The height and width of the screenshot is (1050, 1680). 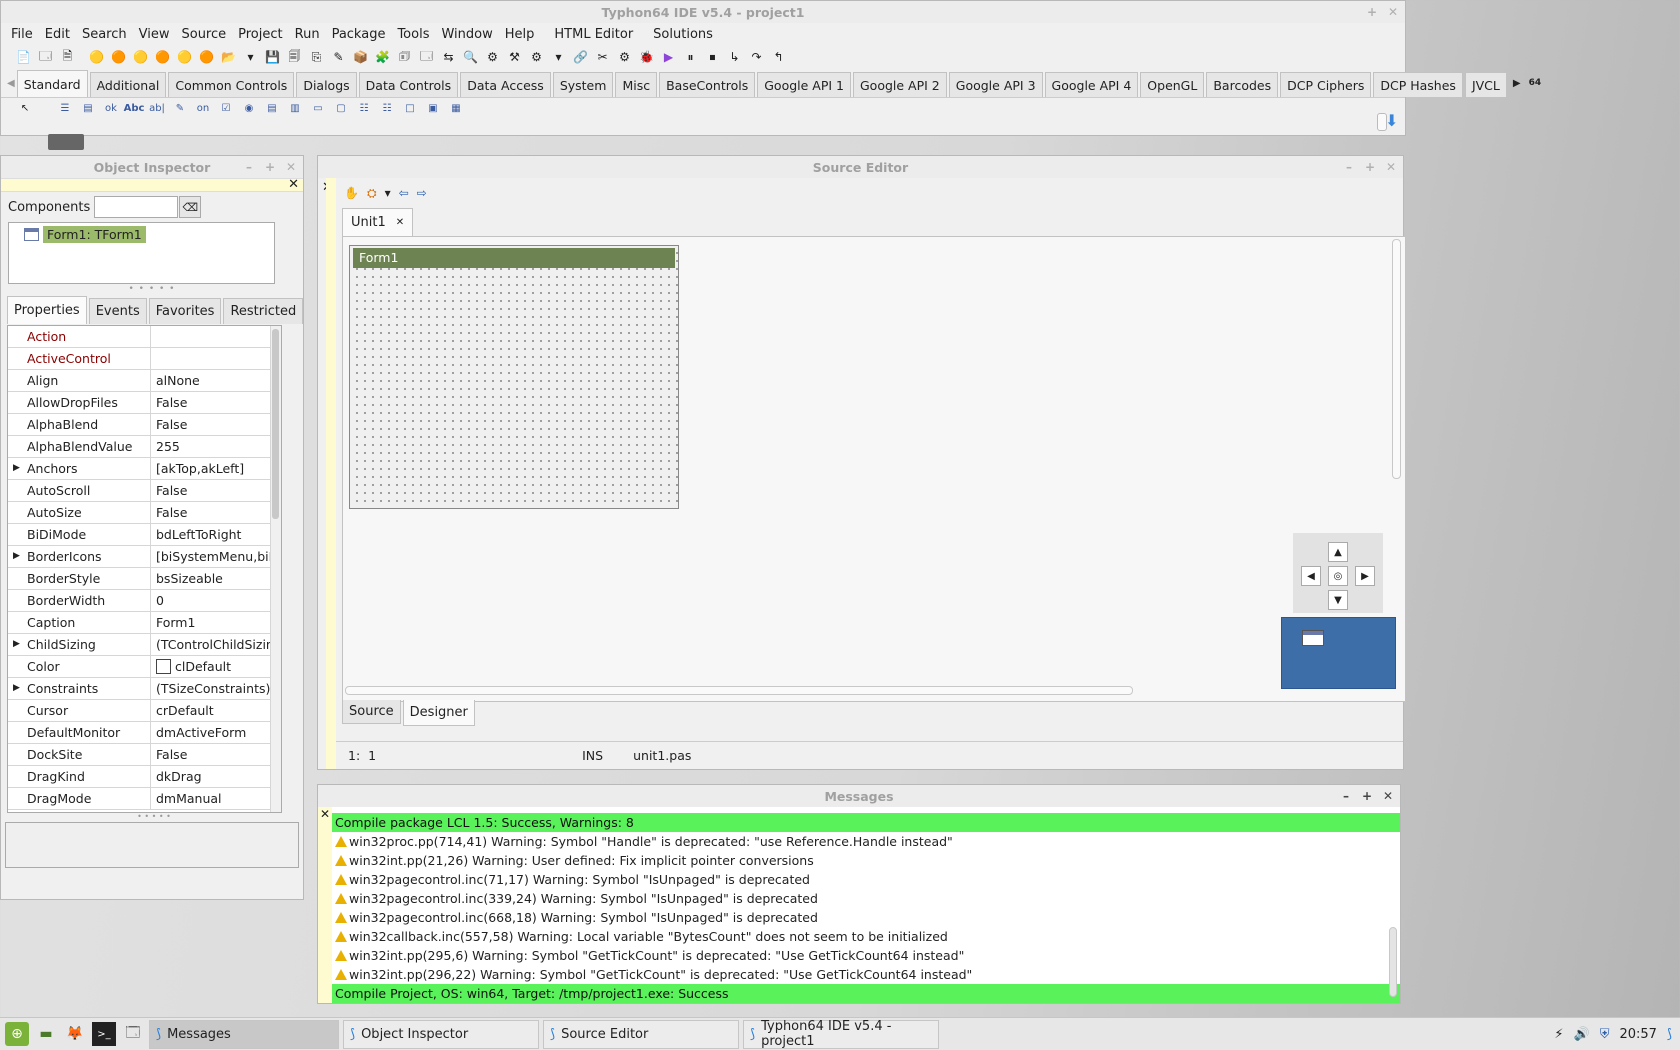 I want to click on property-row: Align alNone, so click(x=144, y=381).